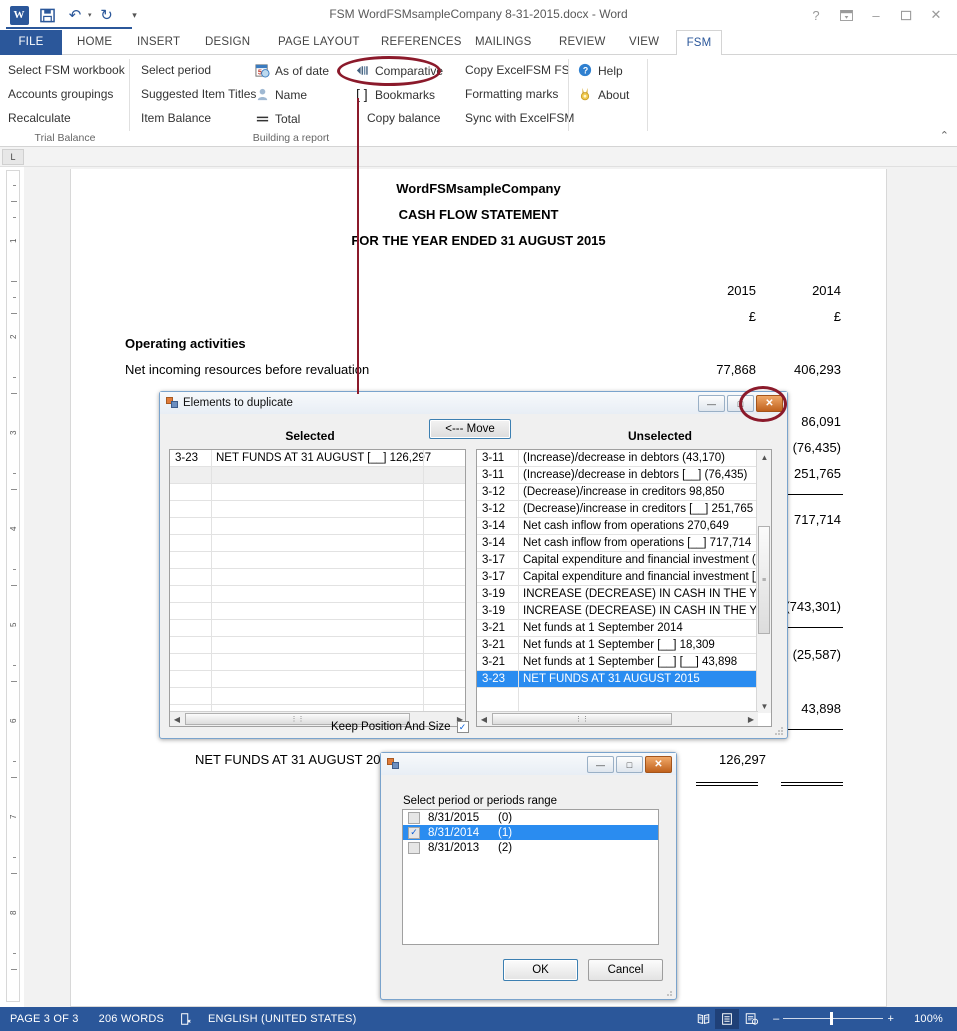  I want to click on restore-button, so click(906, 15).